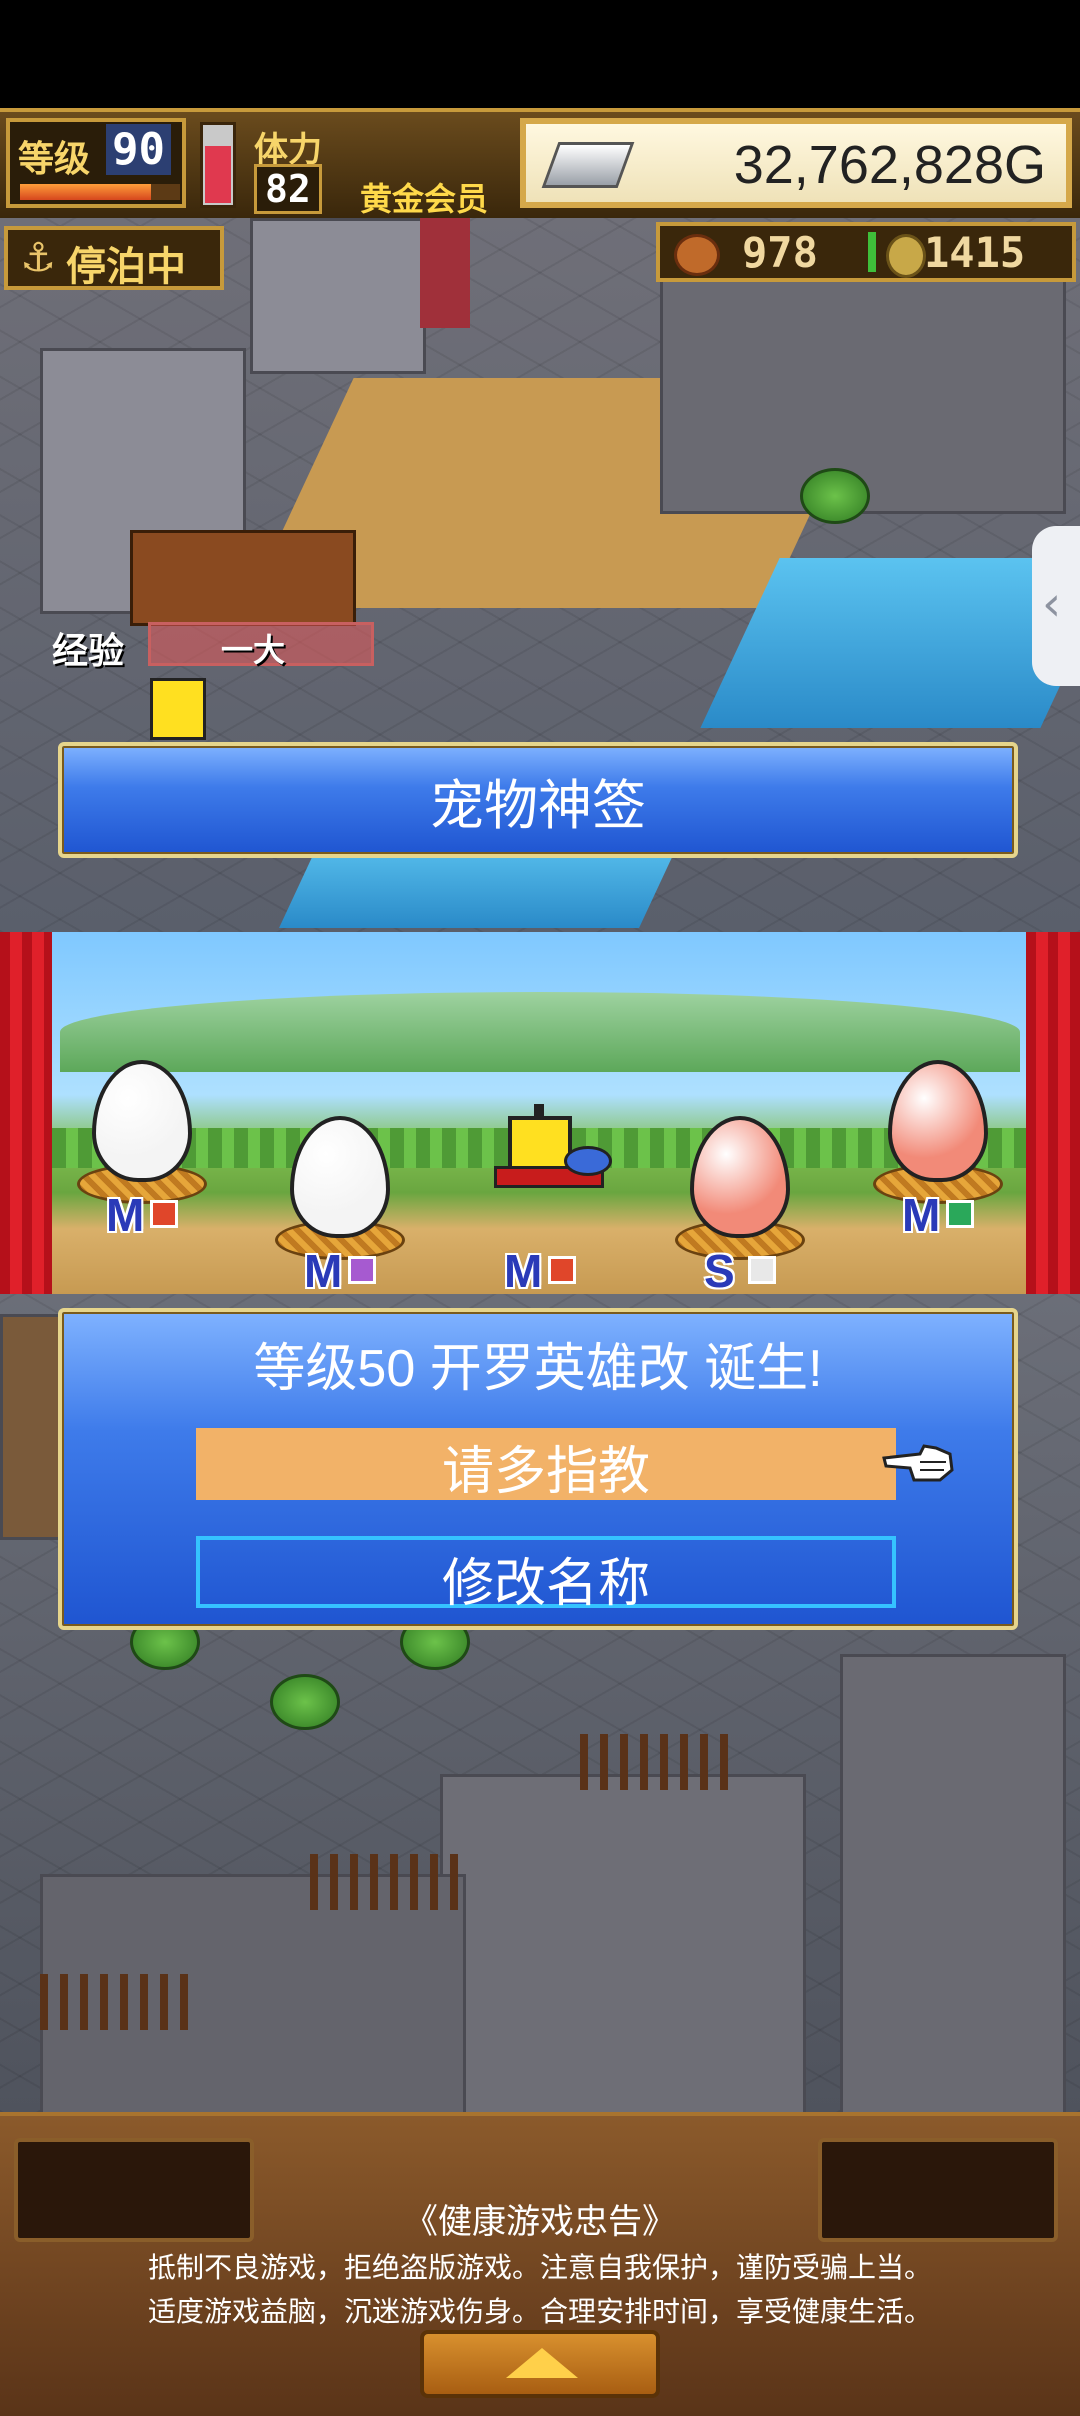 This screenshot has height=2416, width=1080. Describe the element at coordinates (96, 163) in the screenshot. I see `level-box: 等级 90` at that location.